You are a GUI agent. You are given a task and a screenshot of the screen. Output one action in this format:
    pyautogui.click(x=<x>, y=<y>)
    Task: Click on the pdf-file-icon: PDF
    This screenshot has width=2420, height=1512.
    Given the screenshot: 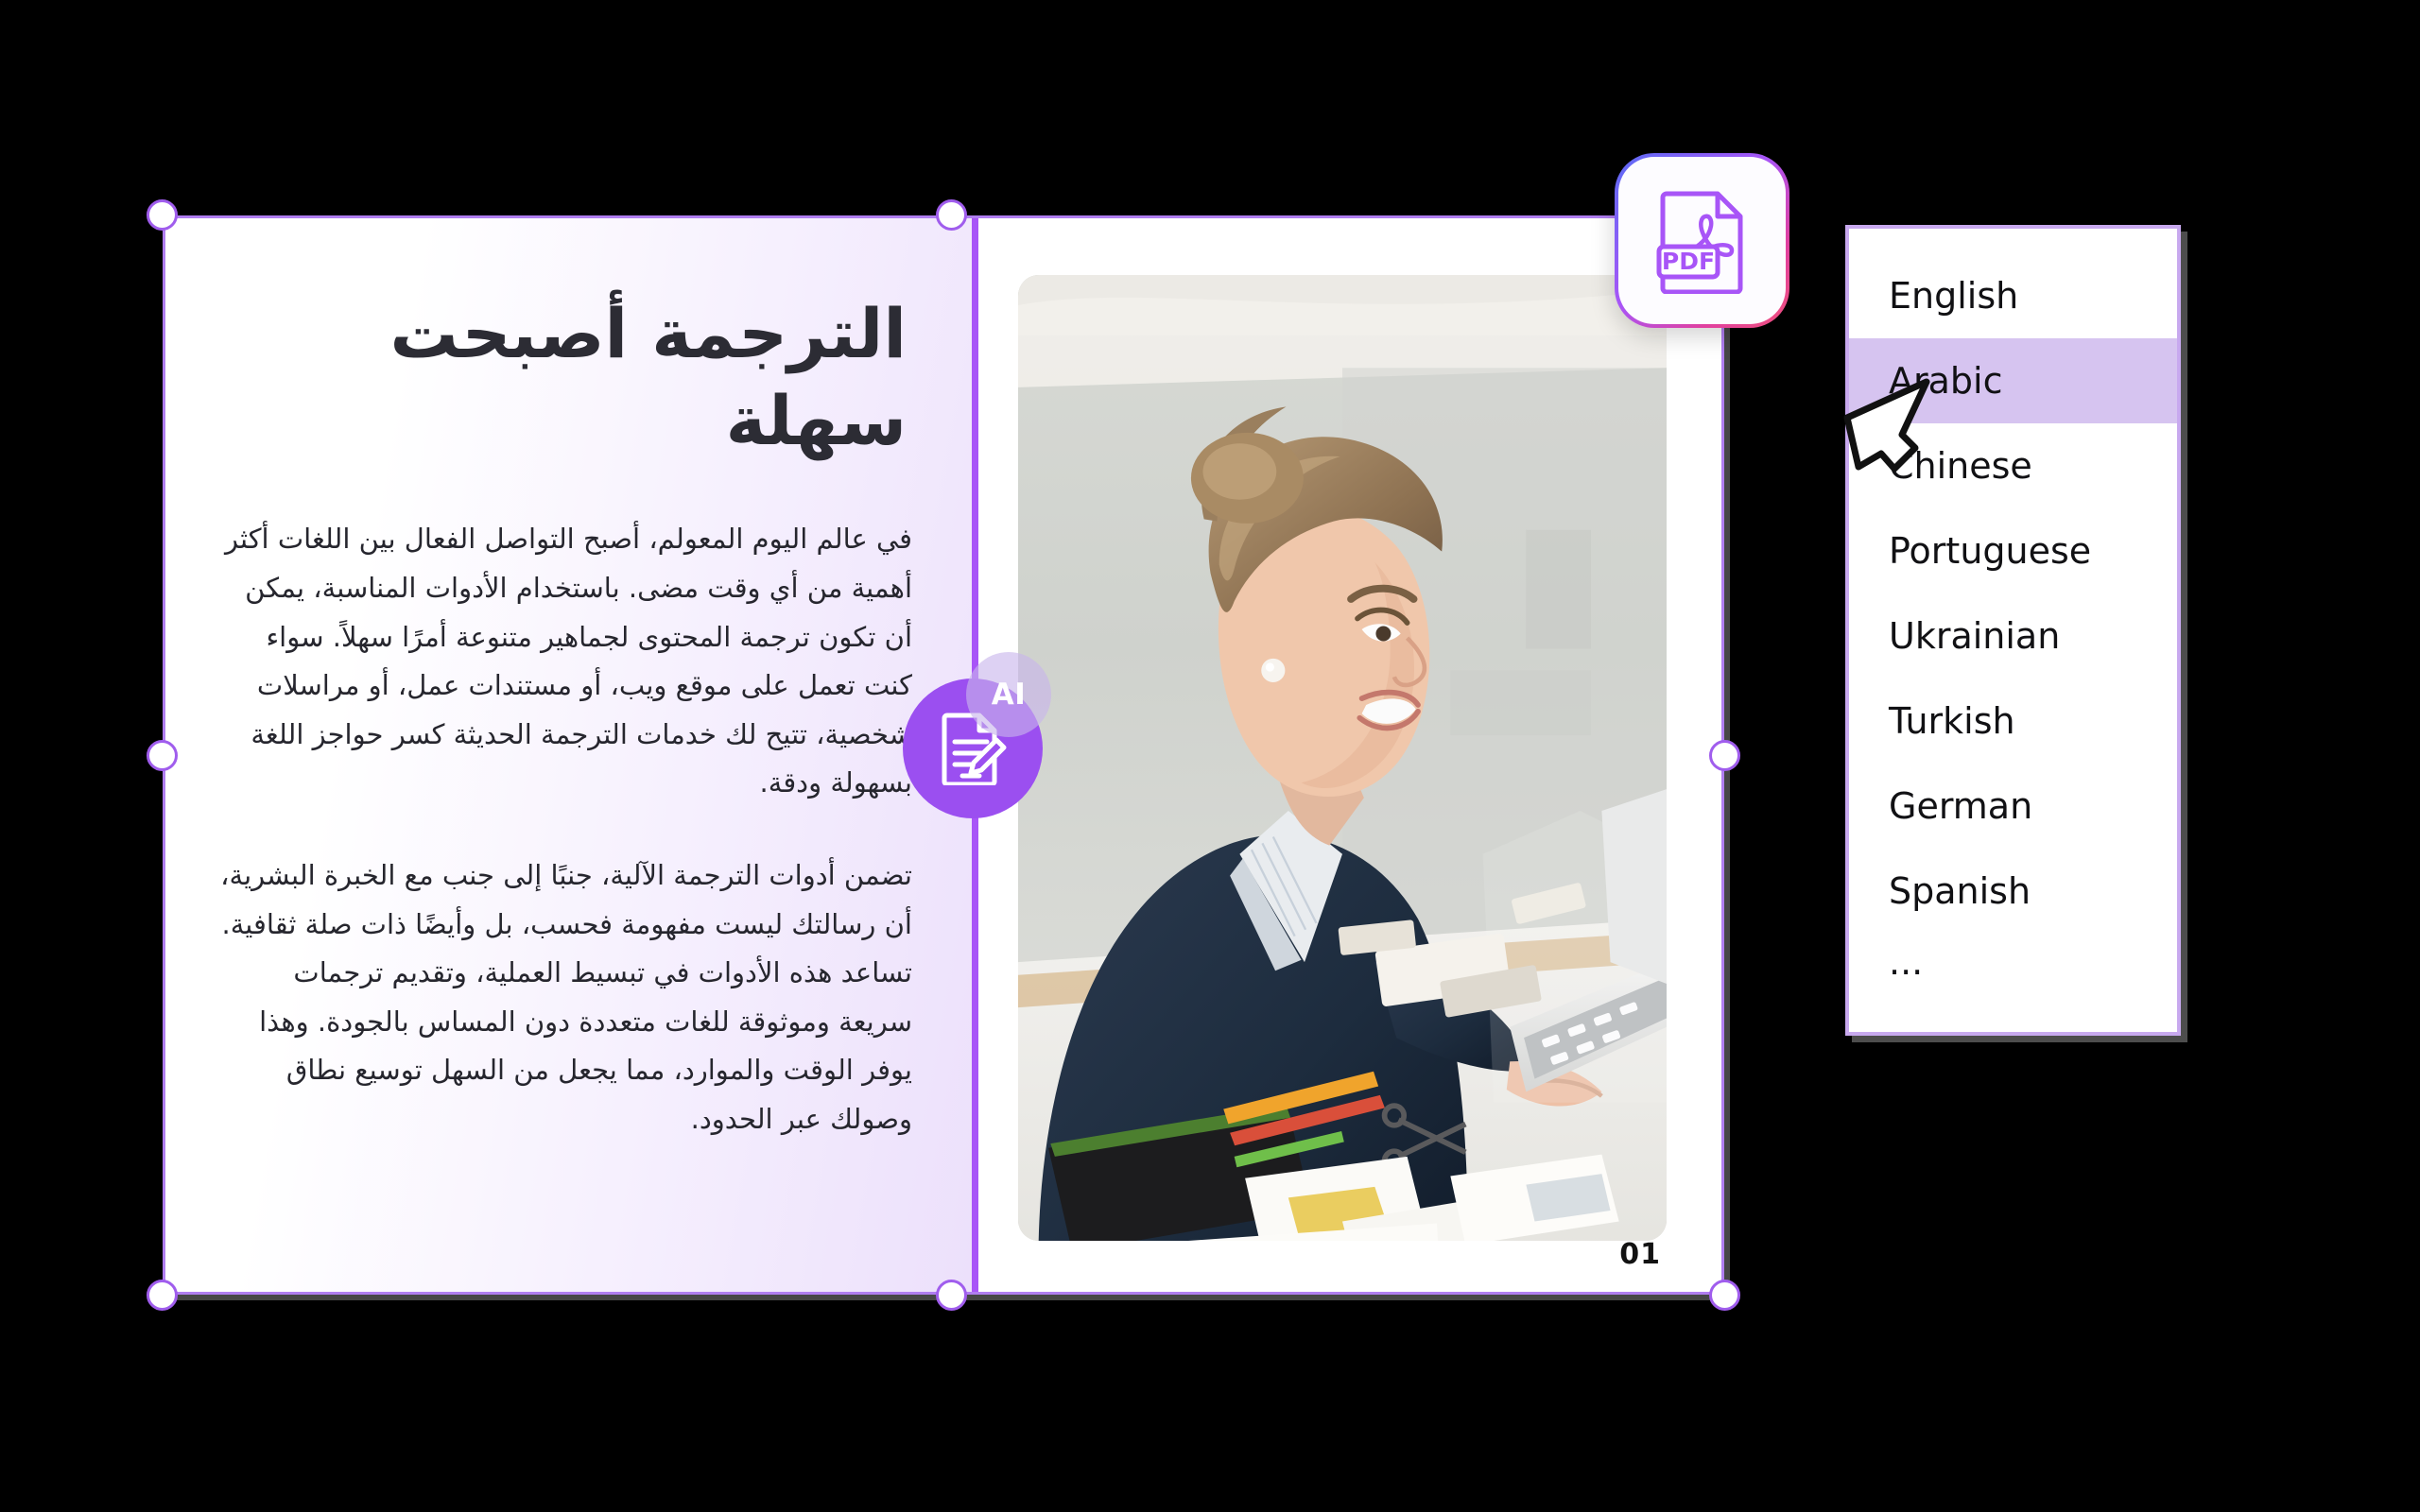 What is the action you would take?
    pyautogui.click(x=1699, y=242)
    